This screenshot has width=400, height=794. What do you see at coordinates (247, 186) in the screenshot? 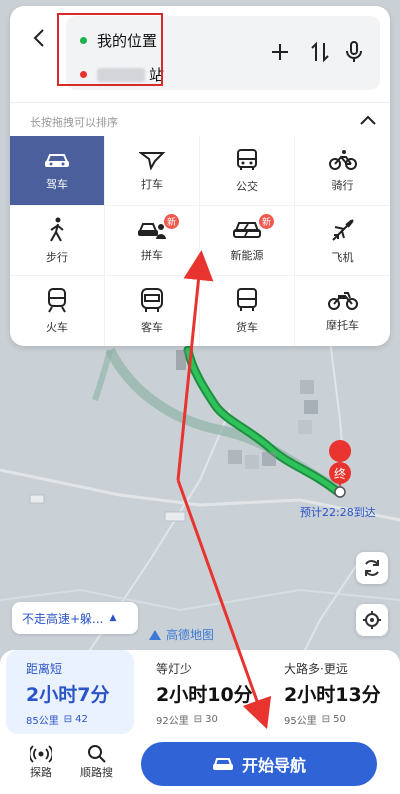
I see `mode-label: 公交` at bounding box center [247, 186].